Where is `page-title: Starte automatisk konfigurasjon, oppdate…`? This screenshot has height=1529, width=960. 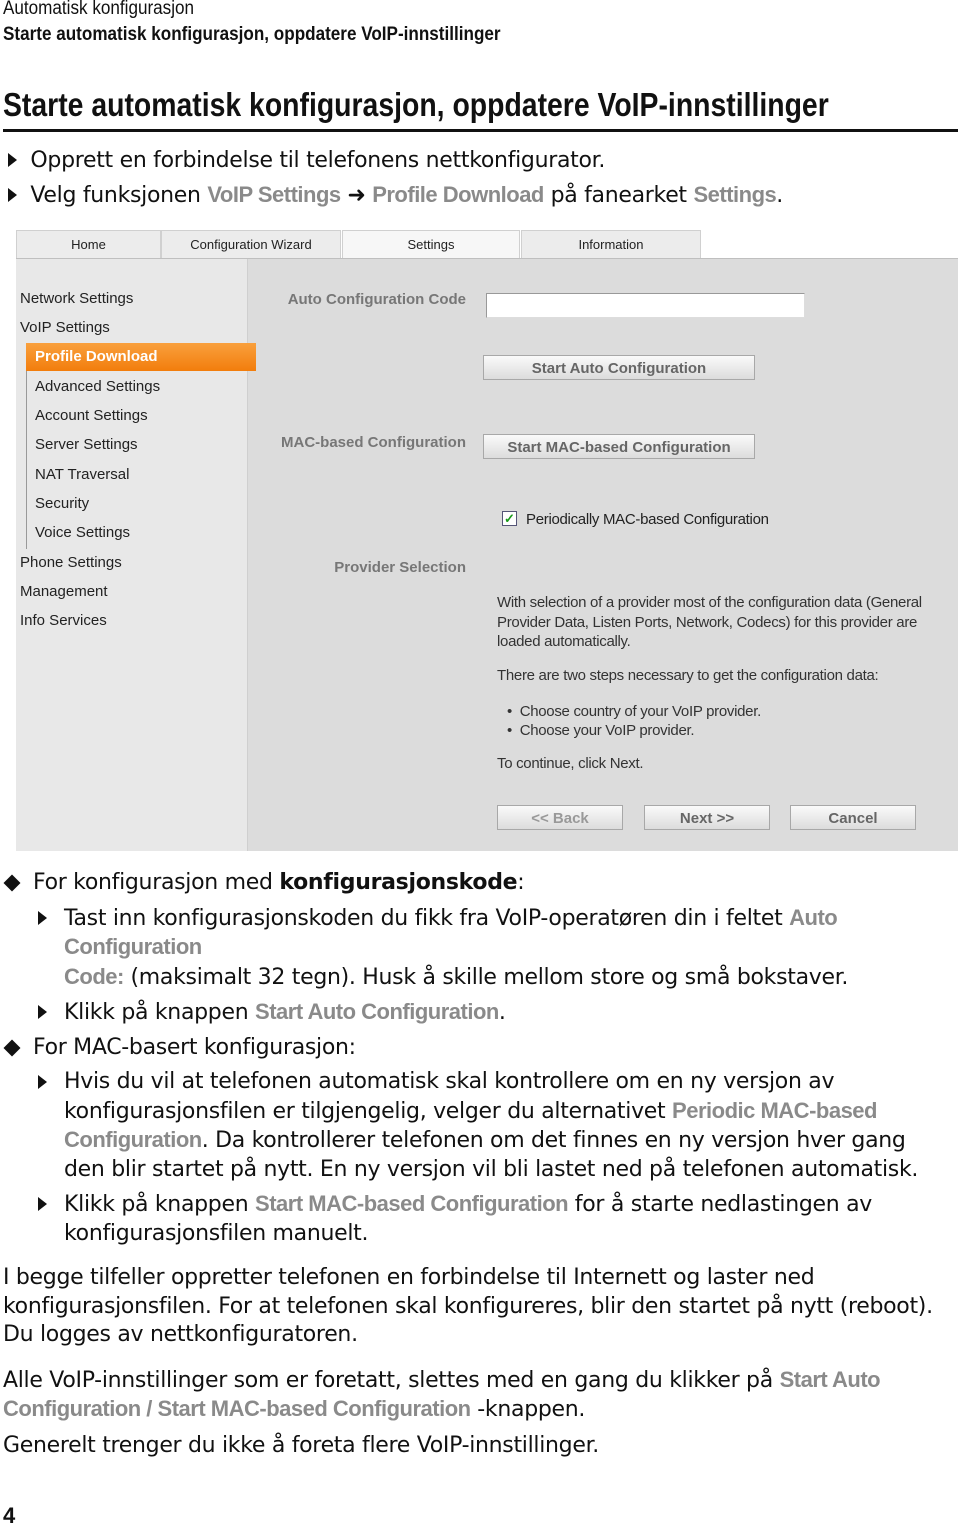 page-title: Starte automatisk konfigurasjon, oppdate… is located at coordinates (416, 104).